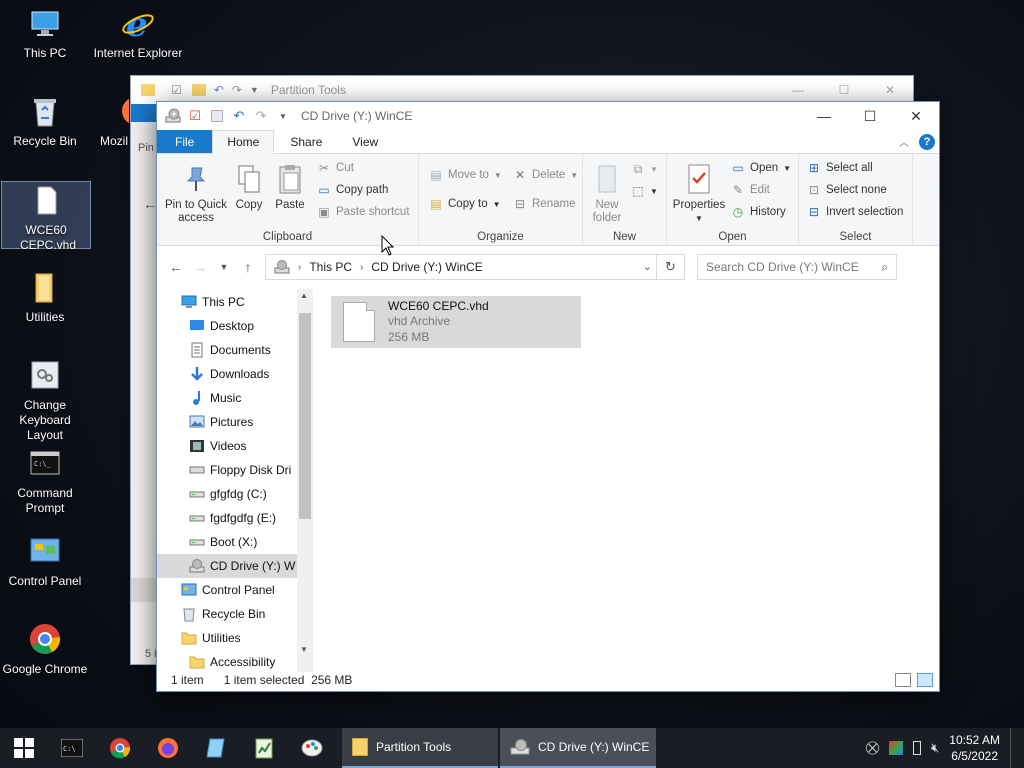 This screenshot has height=768, width=1024. Describe the element at coordinates (352, 190) in the screenshot. I see `copy-path-button: ▭ Copy path` at that location.